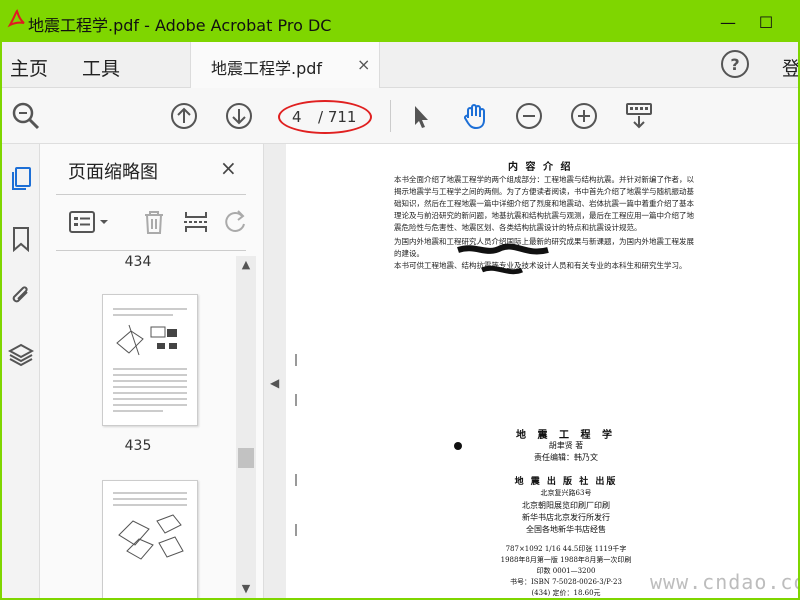  Describe the element at coordinates (325, 117) in the screenshot. I see `red-annotation-circle` at that location.